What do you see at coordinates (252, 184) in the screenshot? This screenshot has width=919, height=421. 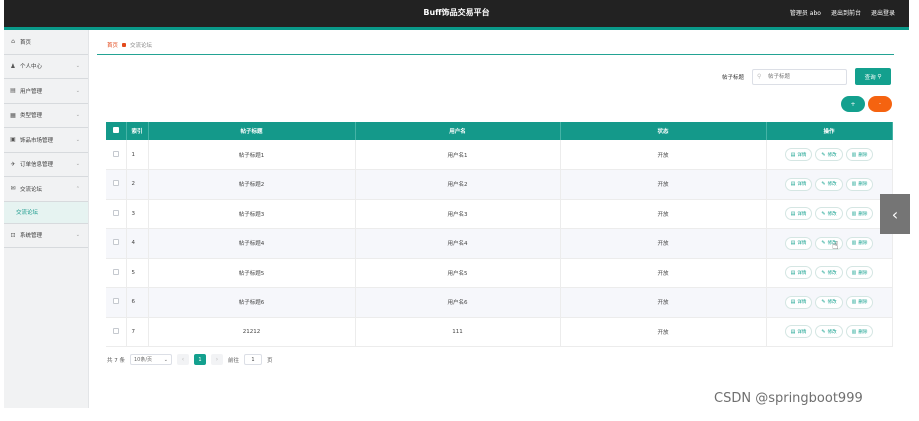 I see `row-title: 帖子标题2` at bounding box center [252, 184].